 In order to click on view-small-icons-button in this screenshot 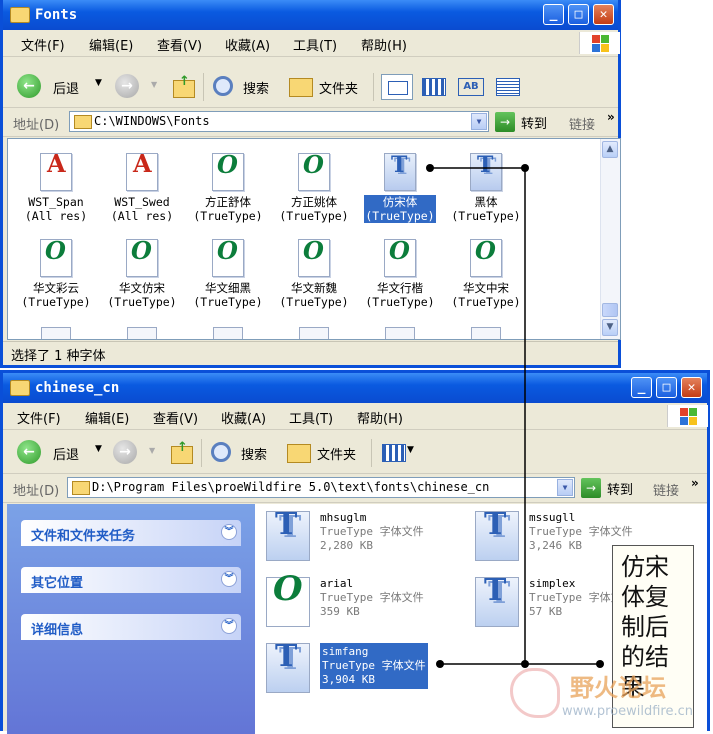, I will do `click(434, 87)`.